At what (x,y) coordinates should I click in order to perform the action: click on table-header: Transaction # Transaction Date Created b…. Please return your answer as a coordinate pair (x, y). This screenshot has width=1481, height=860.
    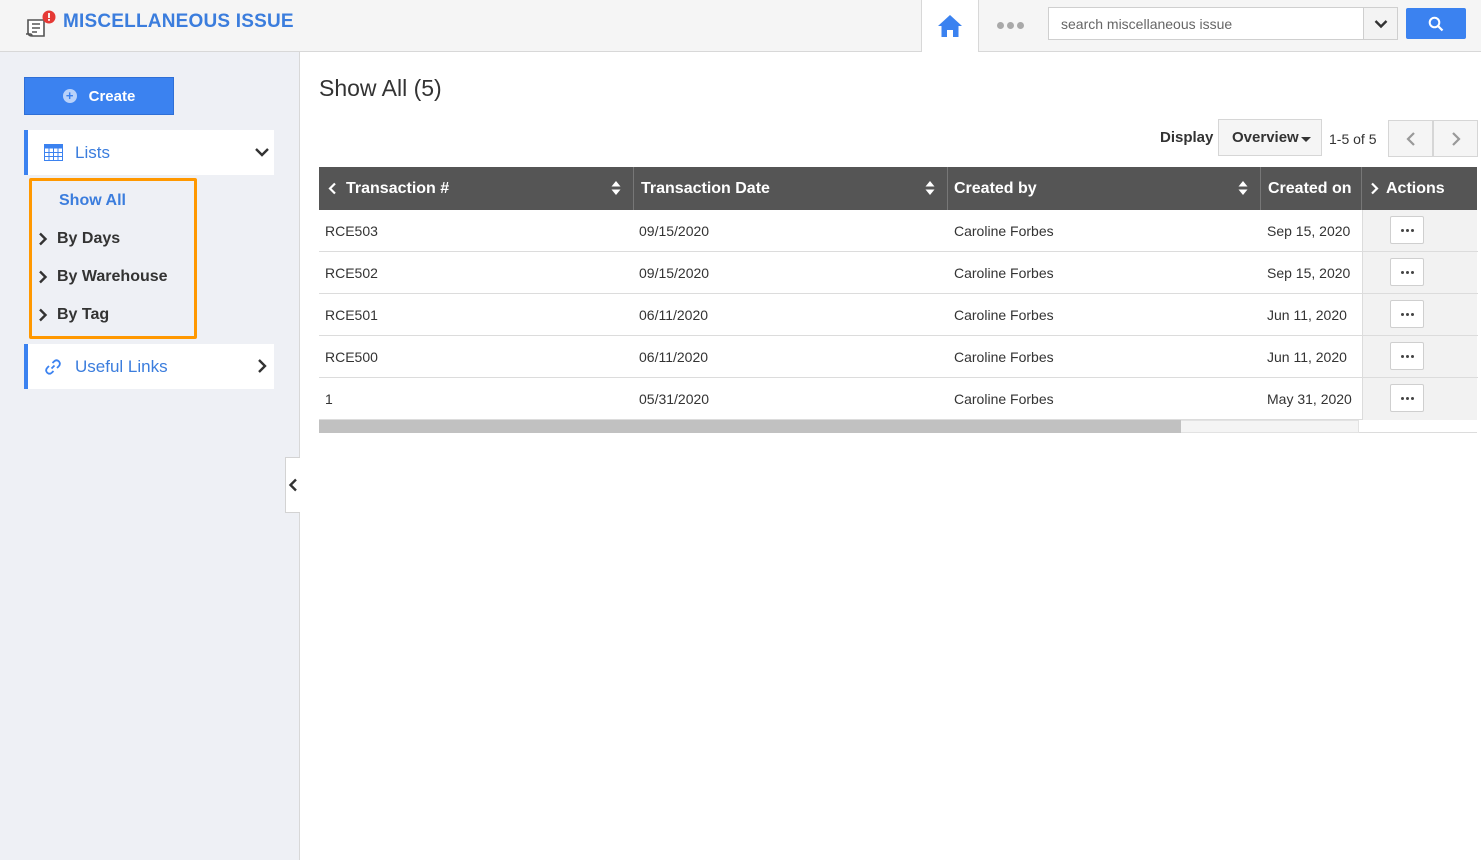
    Looking at the image, I should click on (898, 188).